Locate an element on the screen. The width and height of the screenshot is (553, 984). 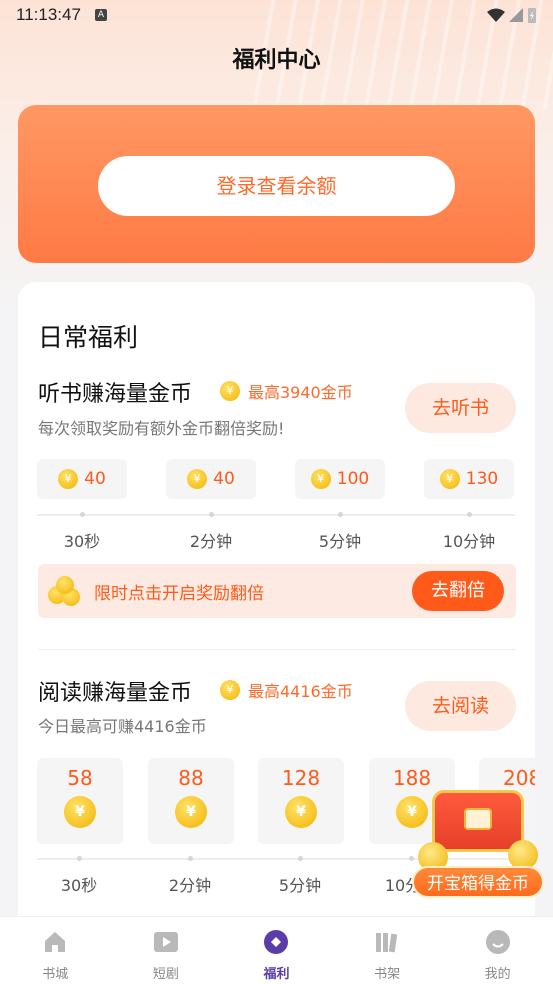
read-stage-box: 128 ¥ is located at coordinates (301, 801).